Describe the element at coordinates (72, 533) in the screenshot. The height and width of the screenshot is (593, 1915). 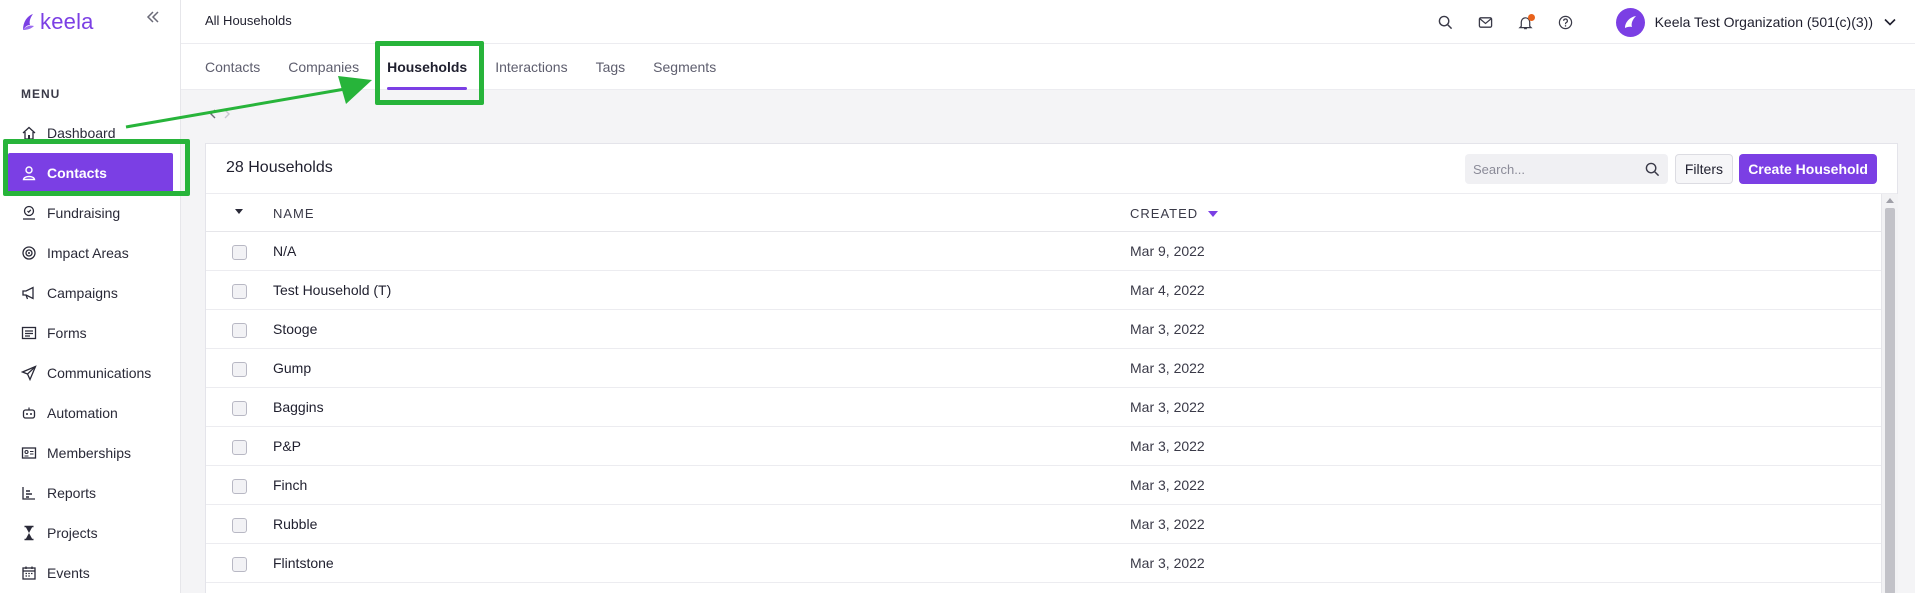
I see `sidebar-item-label: Projects` at that location.